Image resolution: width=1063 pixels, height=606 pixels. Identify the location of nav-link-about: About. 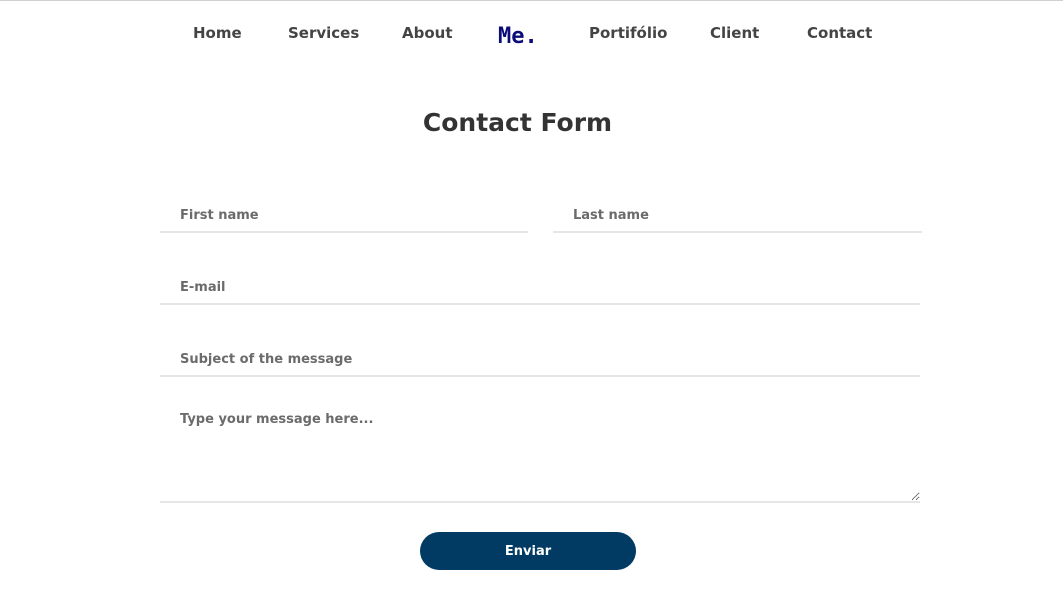
(427, 33).